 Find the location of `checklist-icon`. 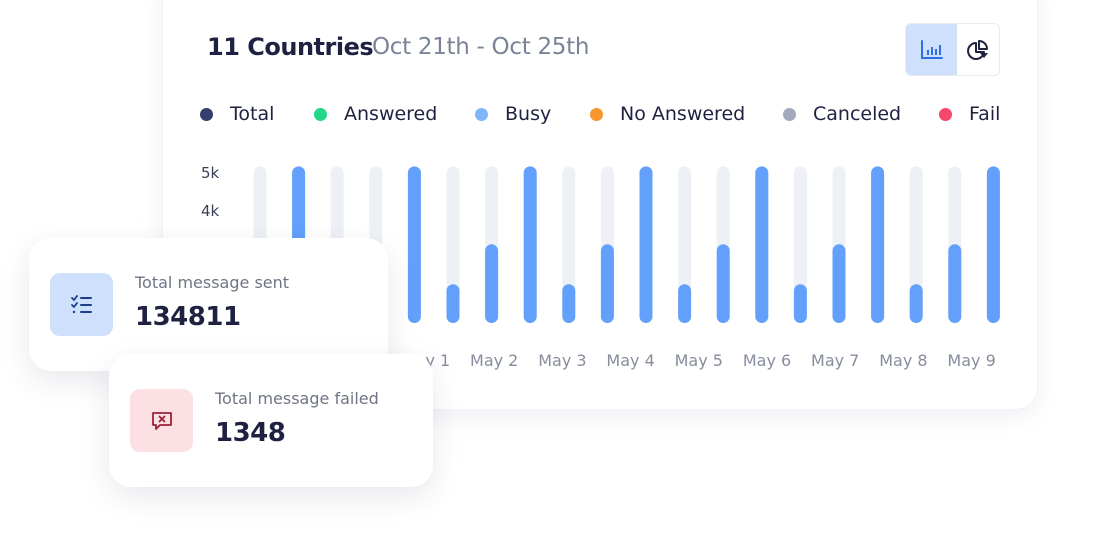

checklist-icon is located at coordinates (81, 303).